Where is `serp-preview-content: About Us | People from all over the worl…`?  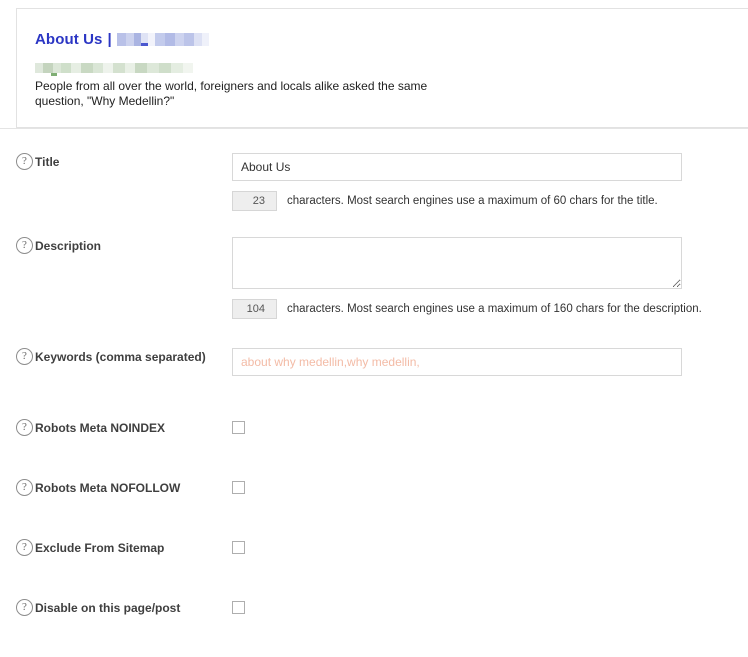 serp-preview-content: About Us | People from all over the worl… is located at coordinates (382, 59).